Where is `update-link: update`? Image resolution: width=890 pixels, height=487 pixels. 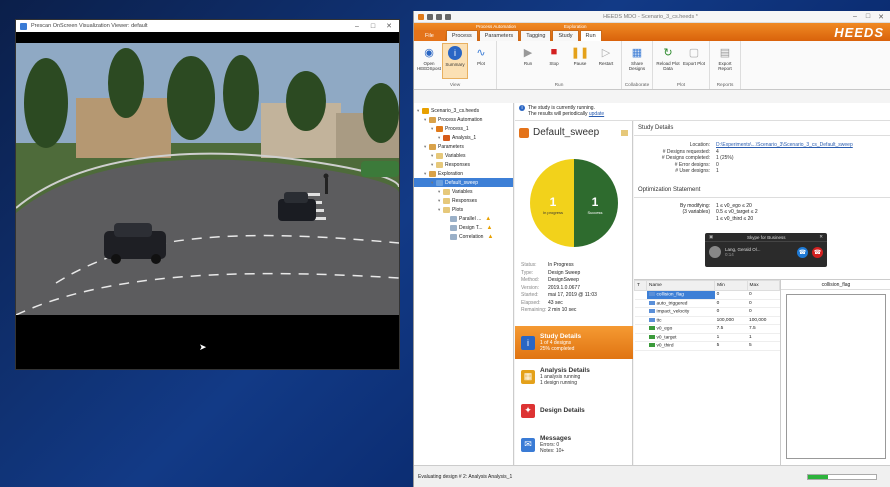
update-link: update is located at coordinates (596, 114).